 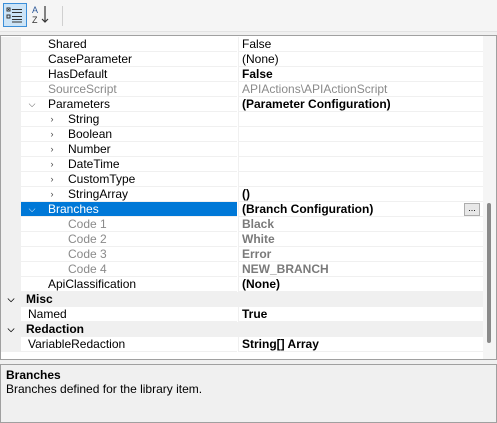 I want to click on property-name: Branches, so click(x=73, y=209).